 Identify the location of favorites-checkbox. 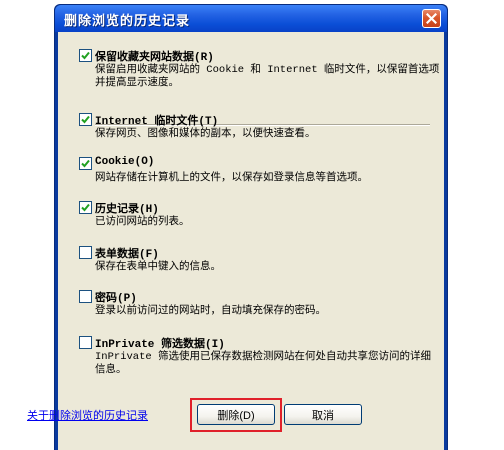
(85, 55).